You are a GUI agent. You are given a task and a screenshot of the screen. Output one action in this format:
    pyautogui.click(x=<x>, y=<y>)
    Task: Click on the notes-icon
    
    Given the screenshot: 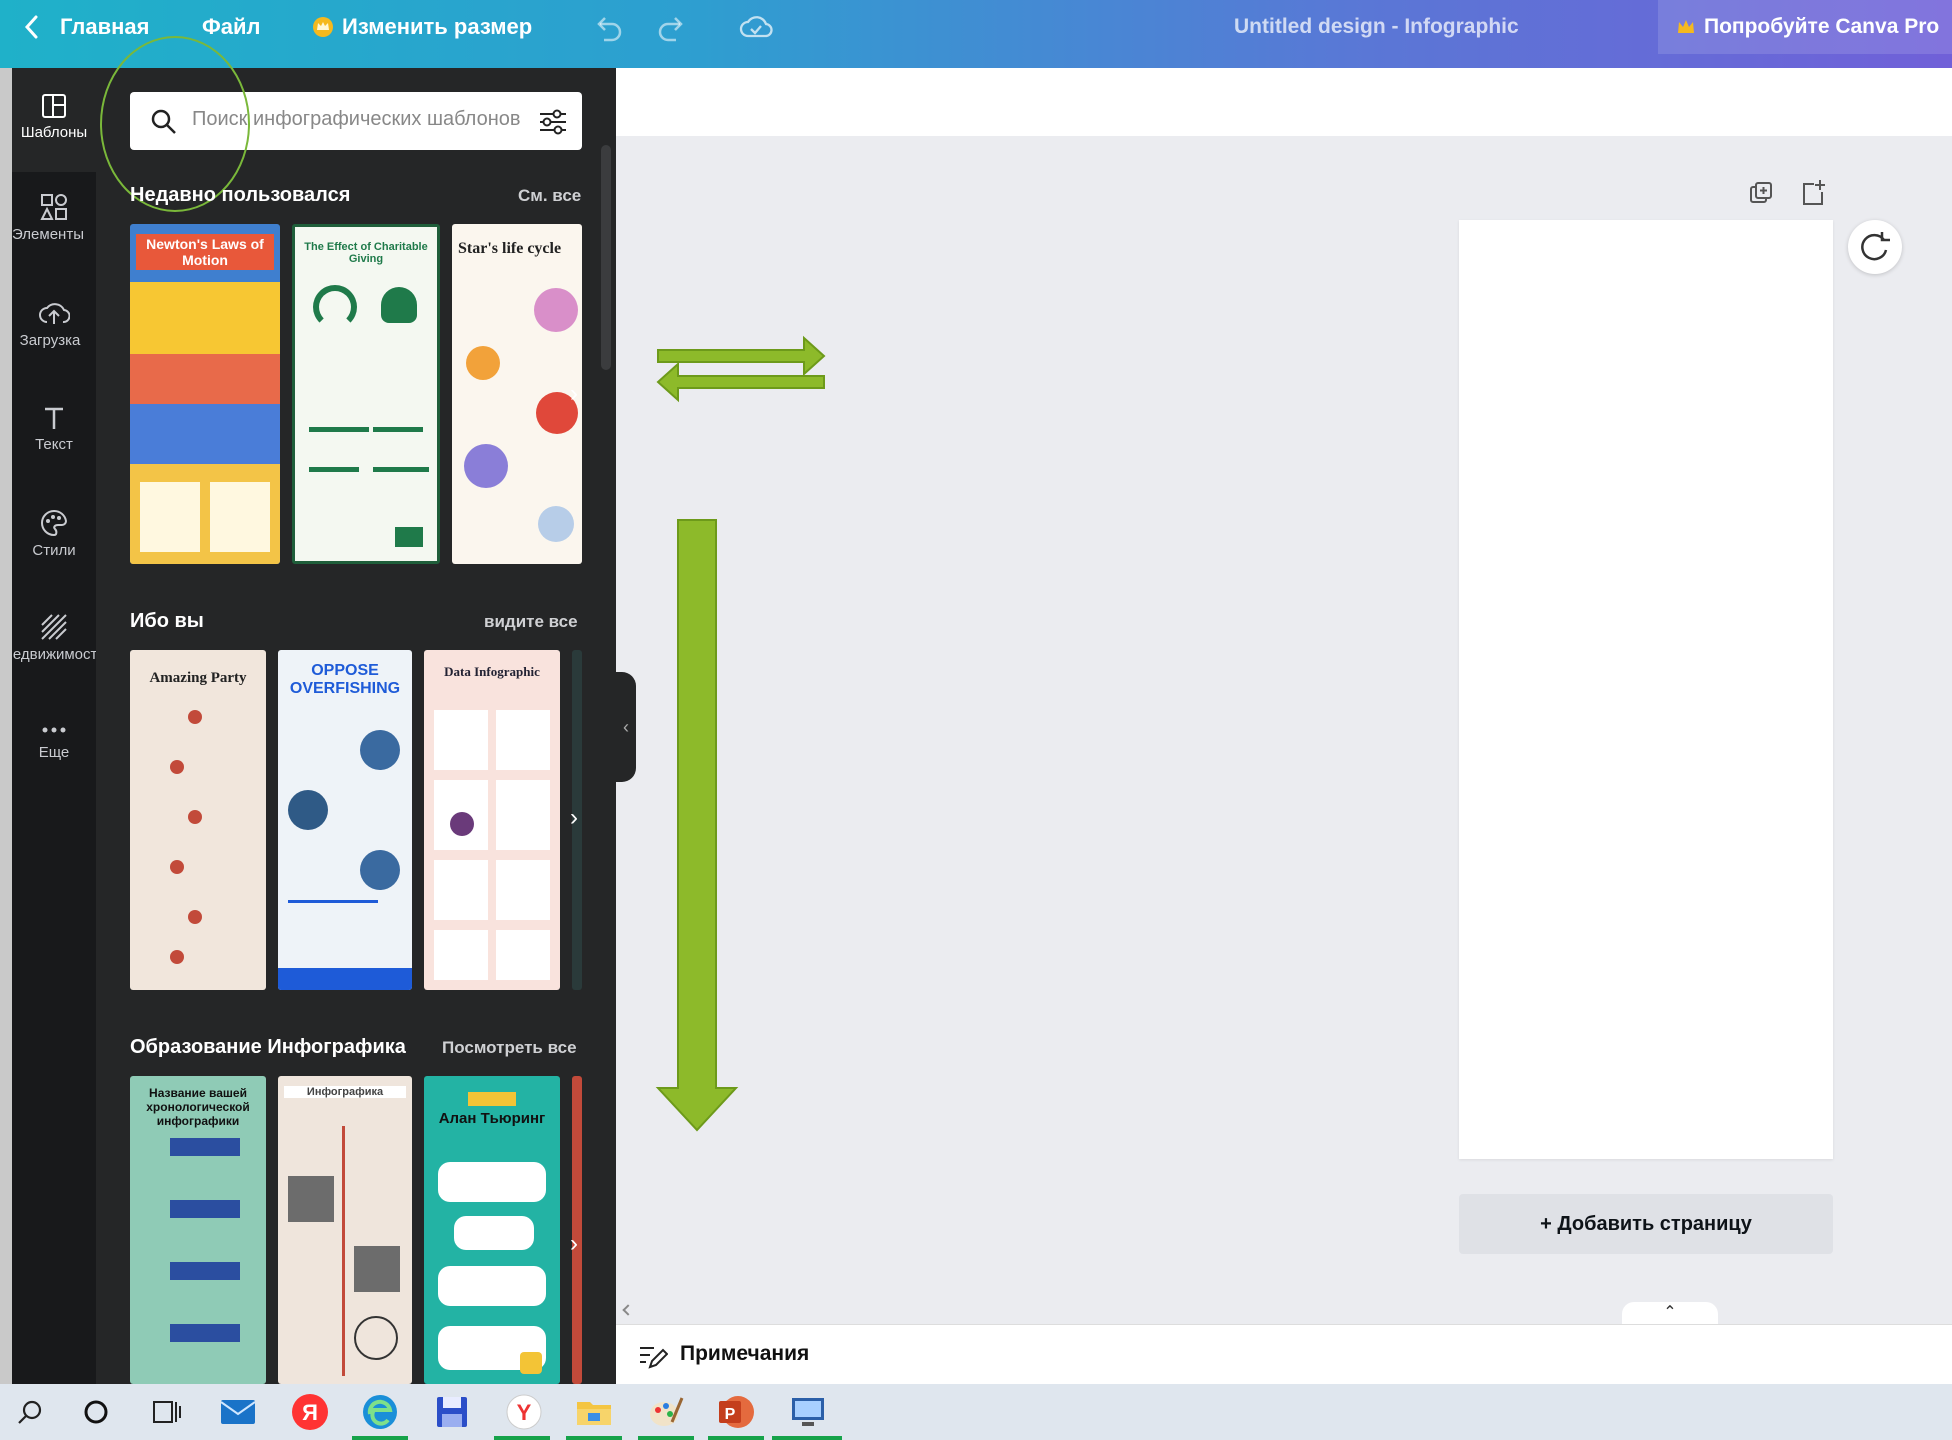 What is the action you would take?
    pyautogui.click(x=653, y=1356)
    